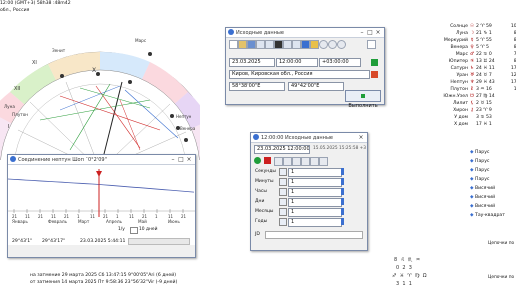  Describe the element at coordinates (297, 62) in the screenshot. I see `time-field: 12:00:00` at that location.